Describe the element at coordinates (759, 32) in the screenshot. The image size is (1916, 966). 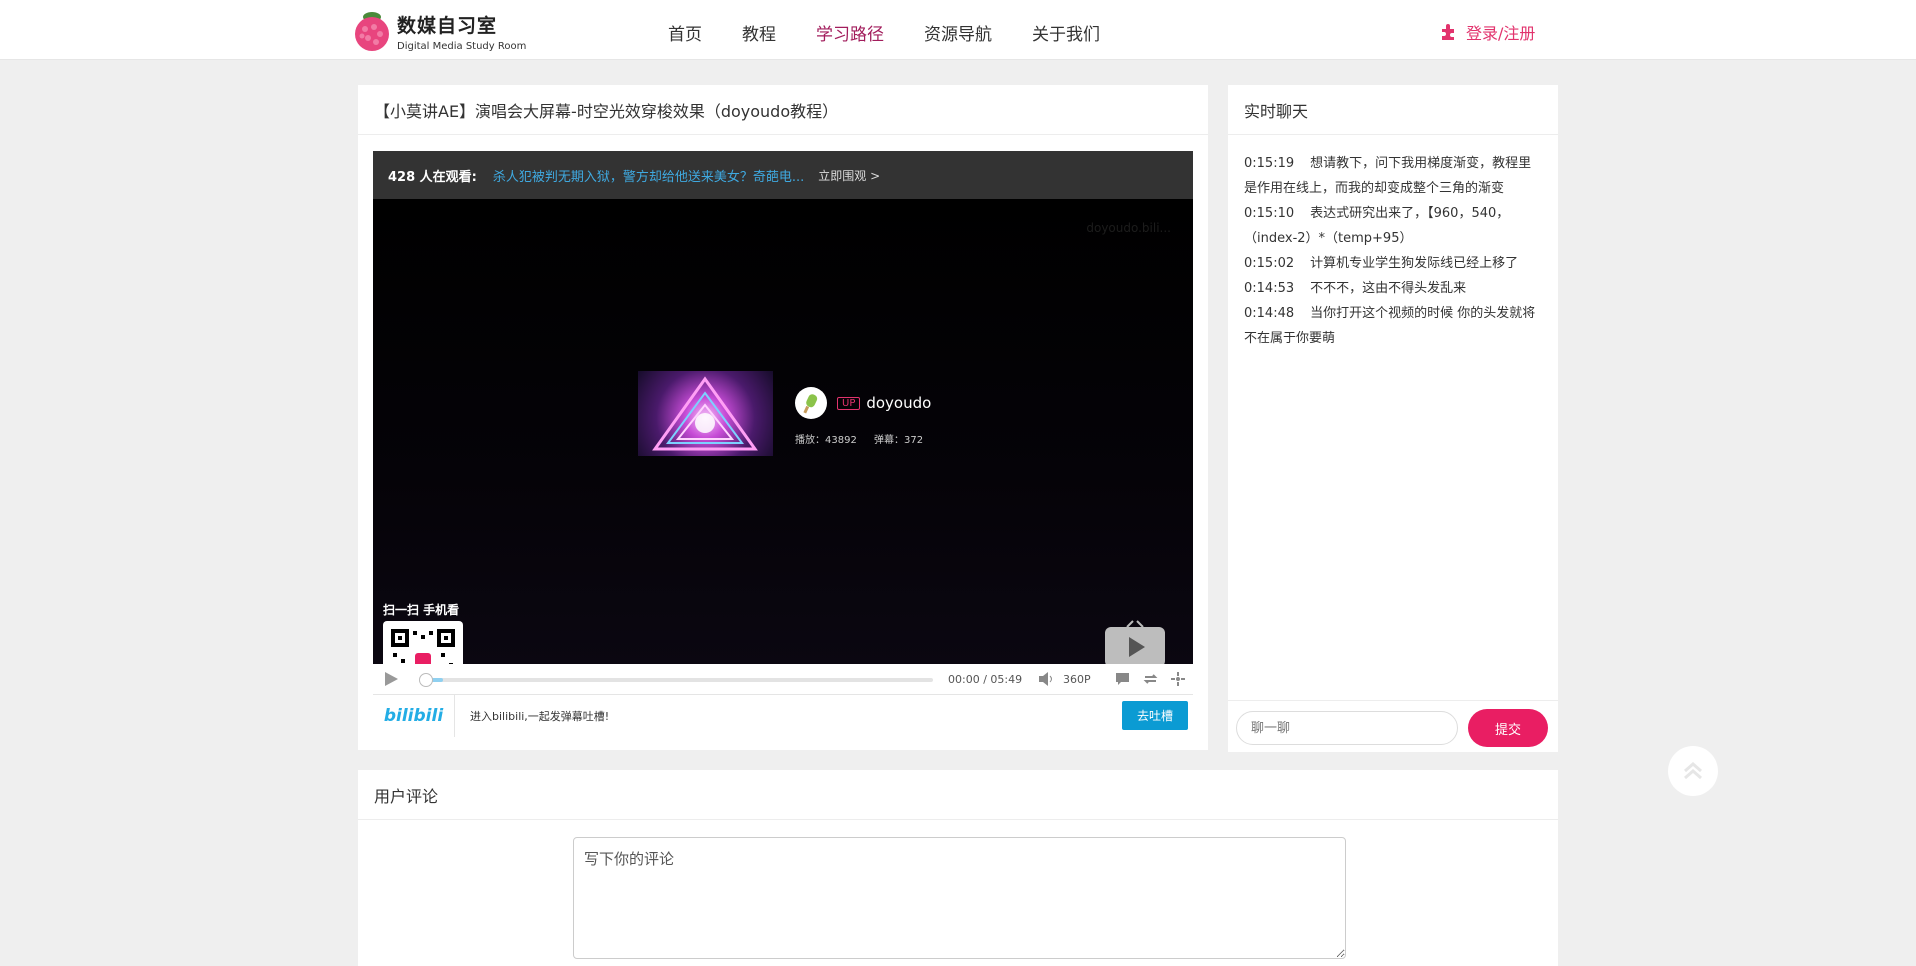
I see `nav-item-tutorials: 教程` at that location.